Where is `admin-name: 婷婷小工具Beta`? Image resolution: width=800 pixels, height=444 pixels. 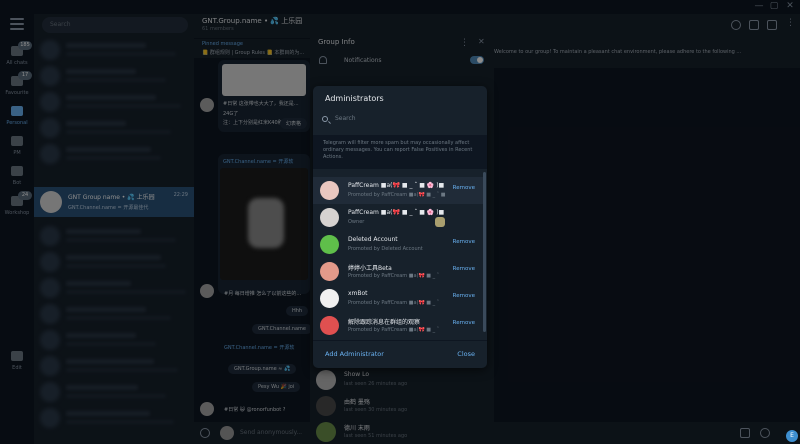 admin-name: 婷婷小工具Beta is located at coordinates (370, 268).